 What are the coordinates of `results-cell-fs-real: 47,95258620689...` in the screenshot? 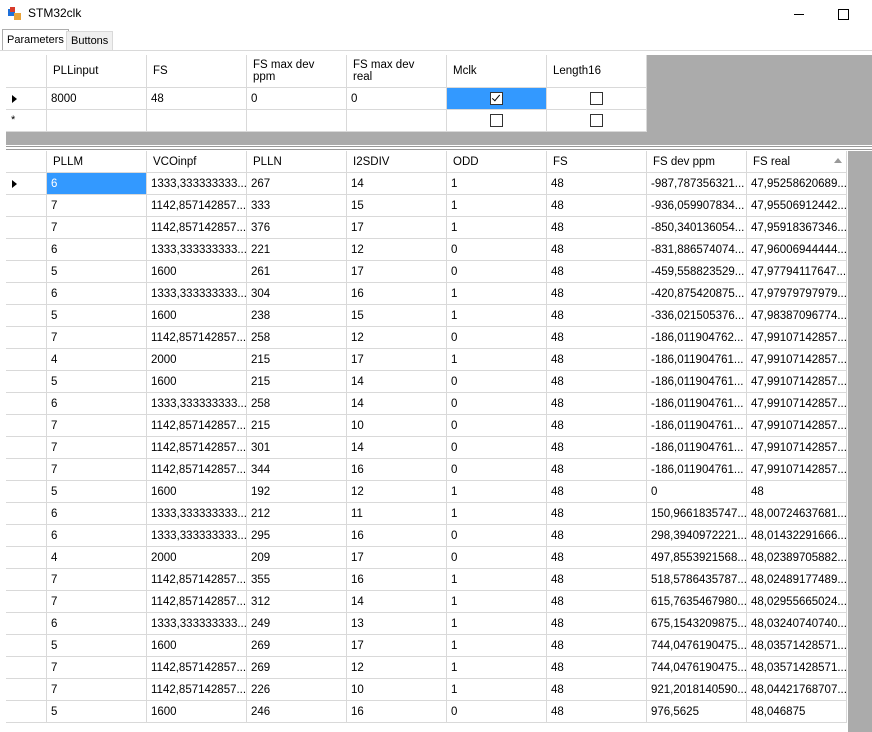 It's located at (797, 184).